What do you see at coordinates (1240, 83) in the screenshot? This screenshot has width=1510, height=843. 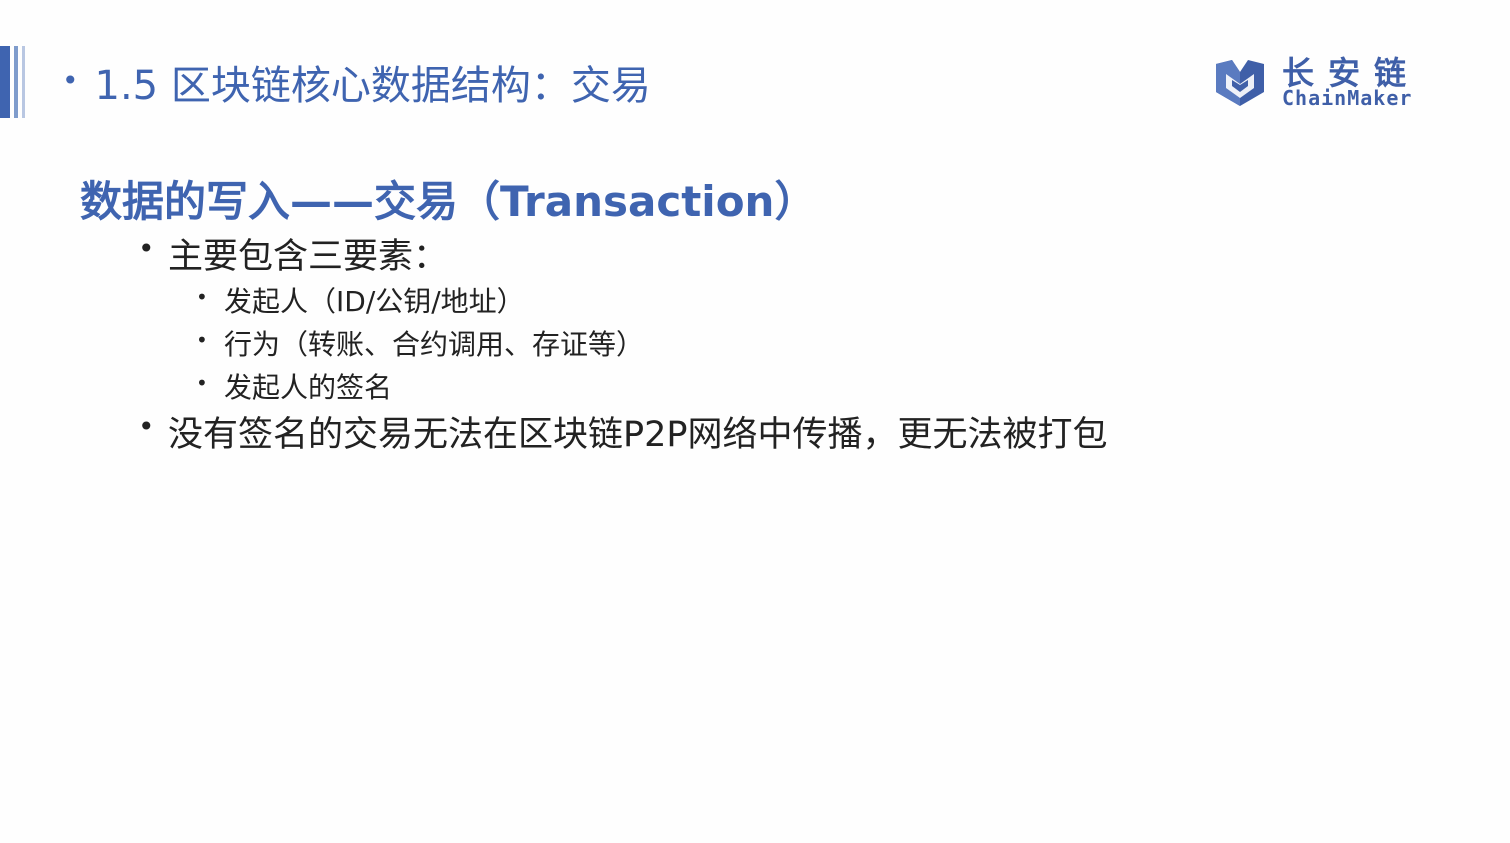 I see `chainmaker-logo-icon` at bounding box center [1240, 83].